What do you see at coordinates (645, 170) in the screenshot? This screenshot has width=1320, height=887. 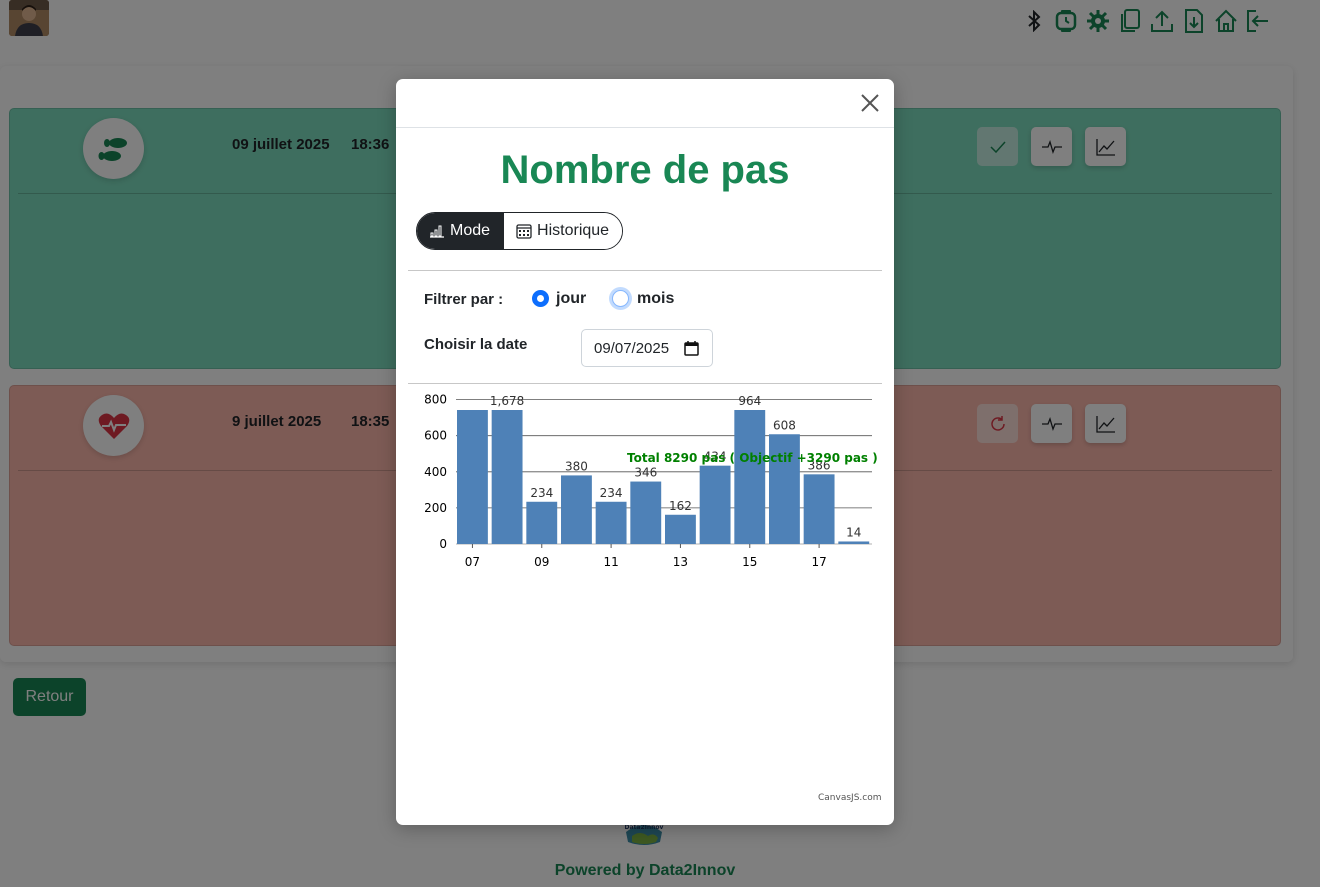 I see `modal-title: Nombre de pas` at bounding box center [645, 170].